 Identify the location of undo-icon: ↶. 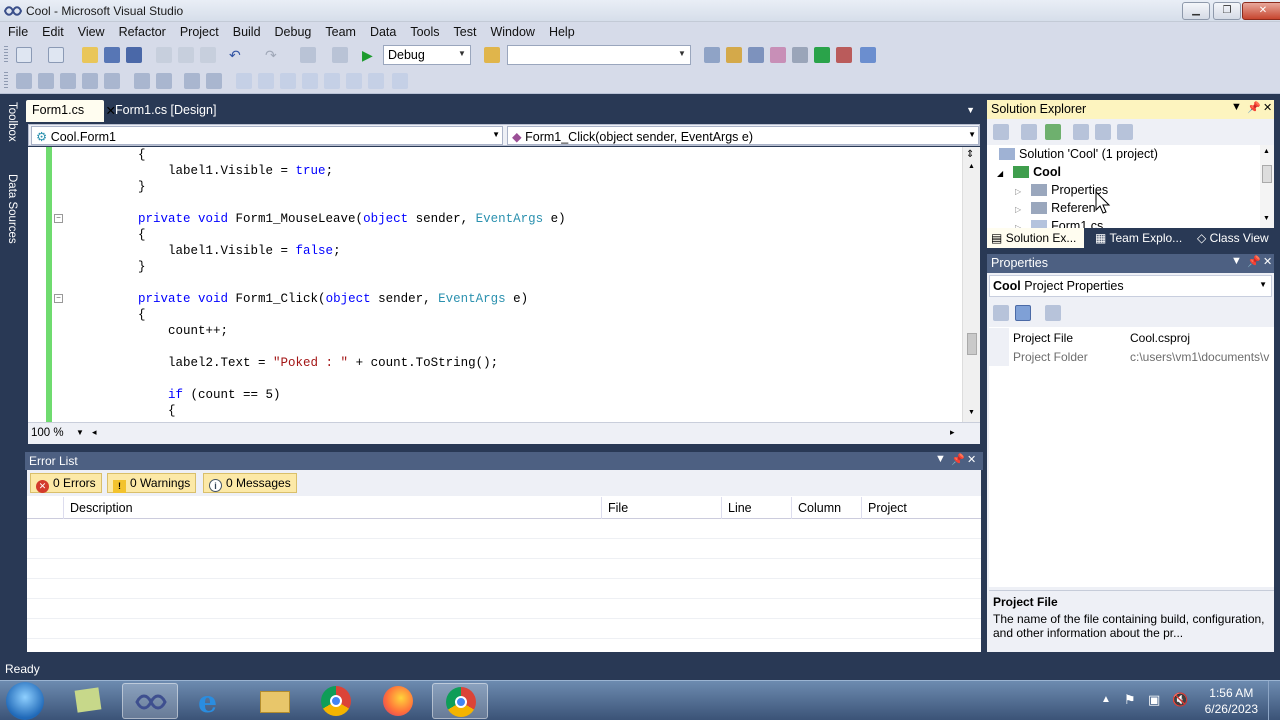
(237, 55).